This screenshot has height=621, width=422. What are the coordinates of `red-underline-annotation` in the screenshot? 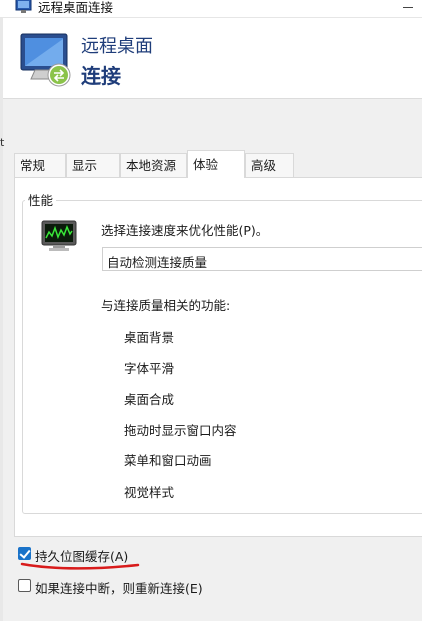 It's located at (80, 566).